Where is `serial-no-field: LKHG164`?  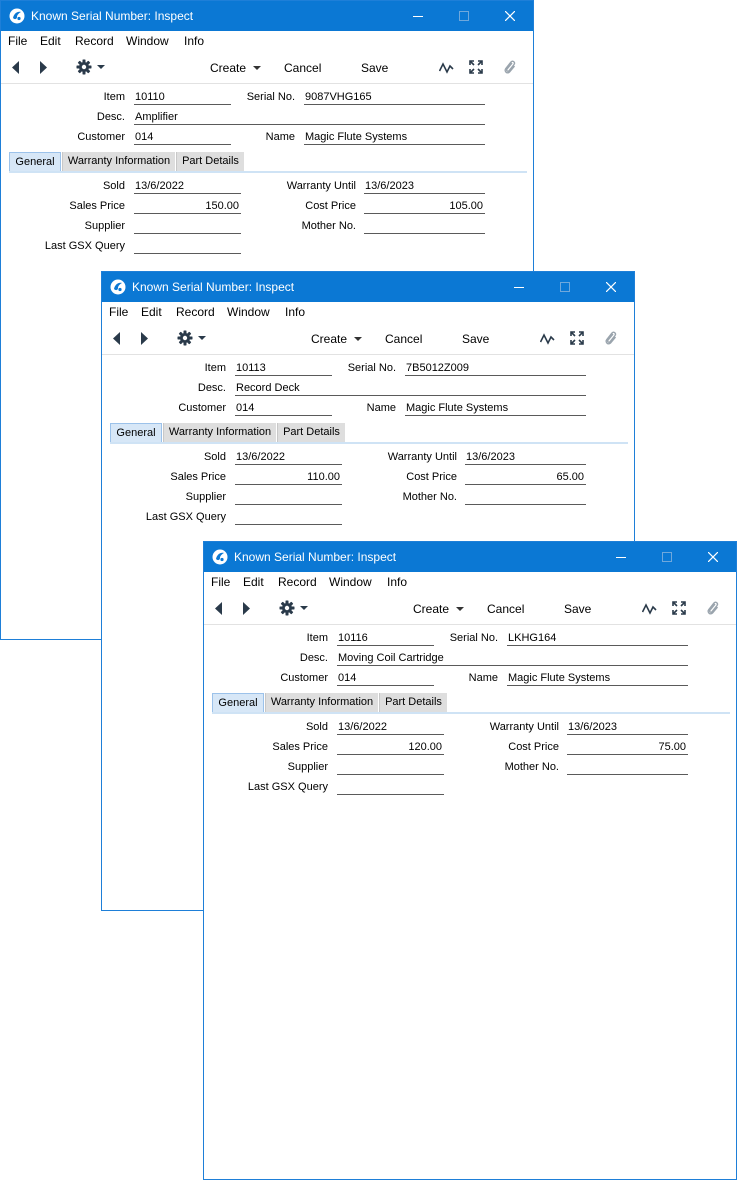
serial-no-field: LKHG164 is located at coordinates (597, 638).